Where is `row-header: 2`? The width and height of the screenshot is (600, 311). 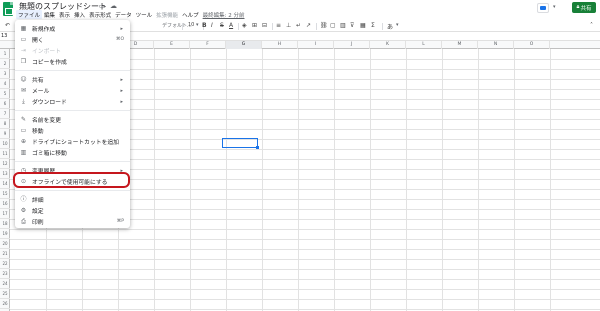
row-header: 2 is located at coordinates (5, 64).